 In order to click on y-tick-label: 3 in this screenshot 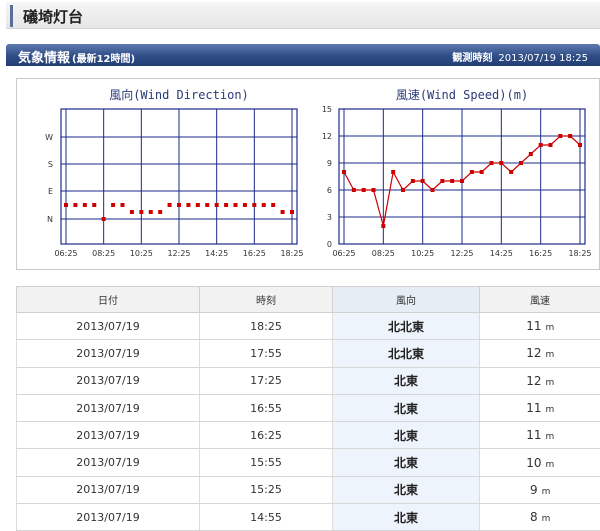, I will do `click(329, 217)`.